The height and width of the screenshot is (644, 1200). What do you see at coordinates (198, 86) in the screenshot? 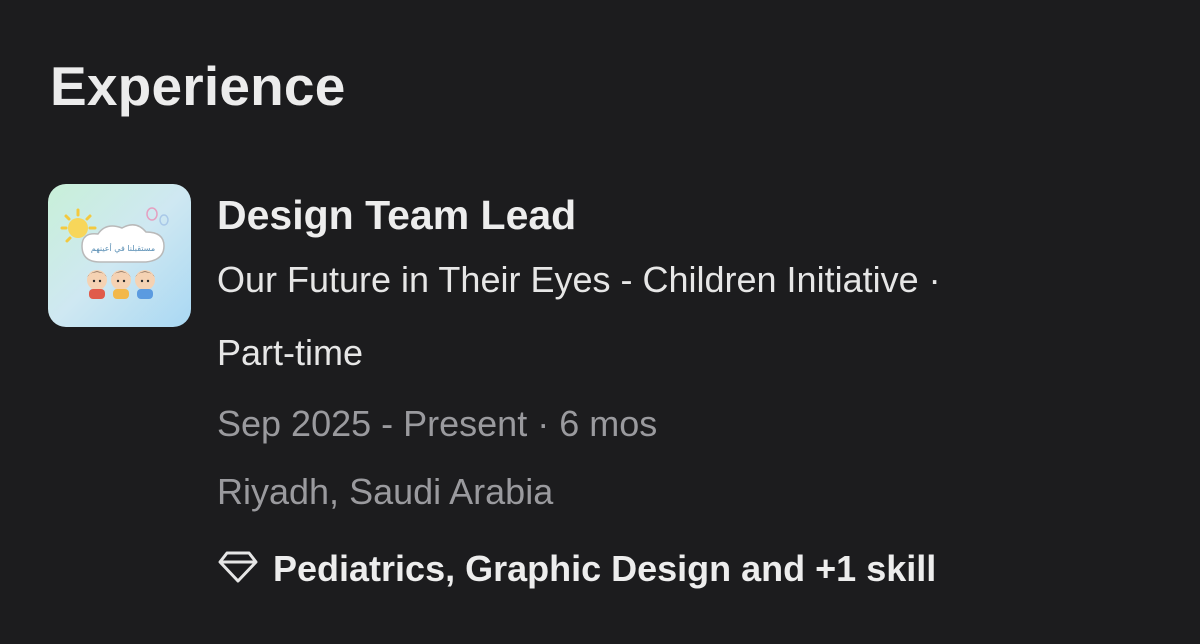
I see `section-title: Experience` at bounding box center [198, 86].